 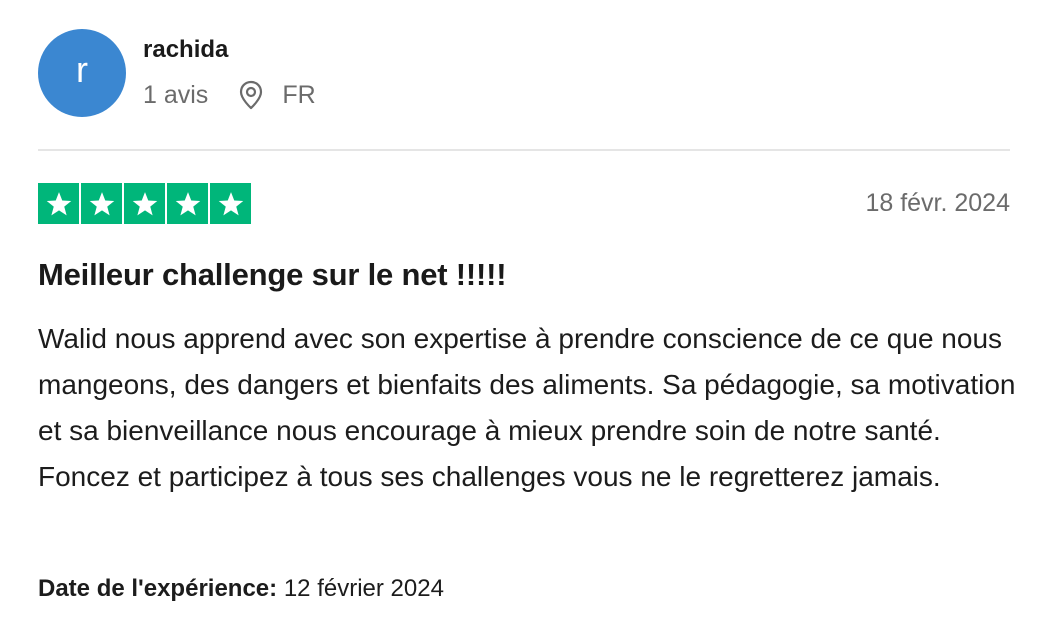 I want to click on avatar-initial: r, so click(x=82, y=69).